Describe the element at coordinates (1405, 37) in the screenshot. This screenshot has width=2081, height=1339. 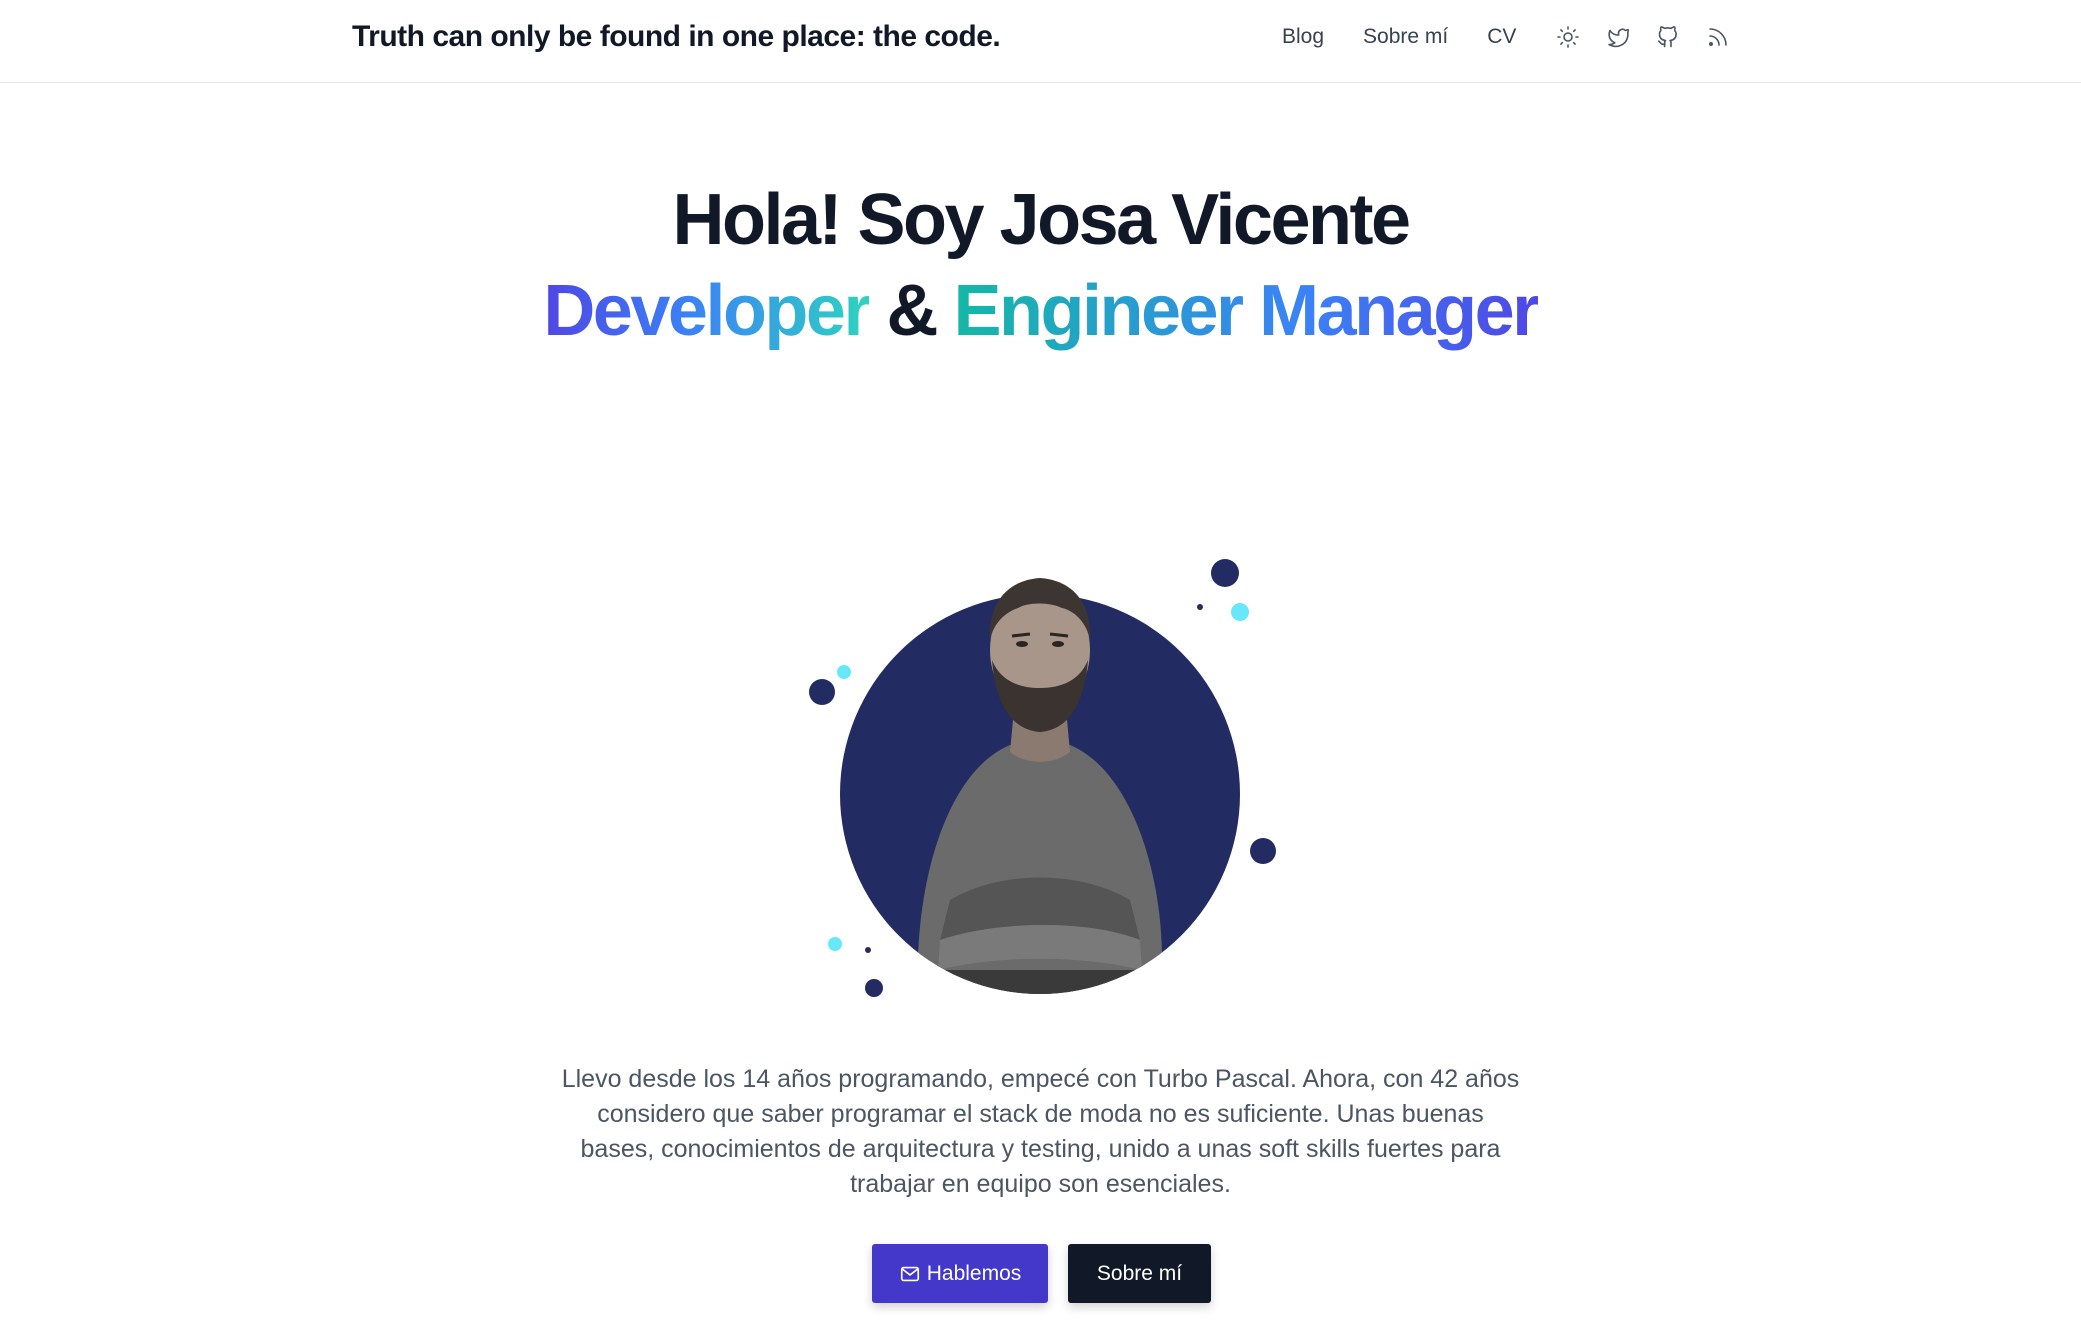
I see `nav-link-sobre-mi: Sobre mí` at that location.